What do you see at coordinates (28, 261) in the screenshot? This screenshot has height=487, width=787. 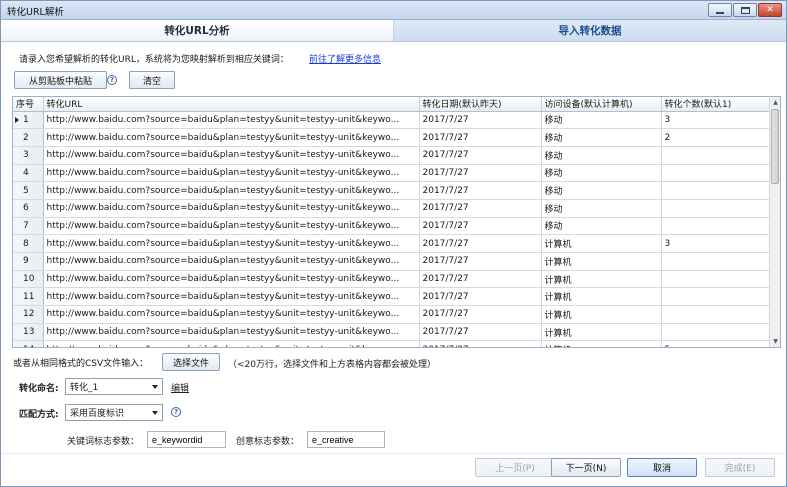 I see `row-number-cell: 9` at bounding box center [28, 261].